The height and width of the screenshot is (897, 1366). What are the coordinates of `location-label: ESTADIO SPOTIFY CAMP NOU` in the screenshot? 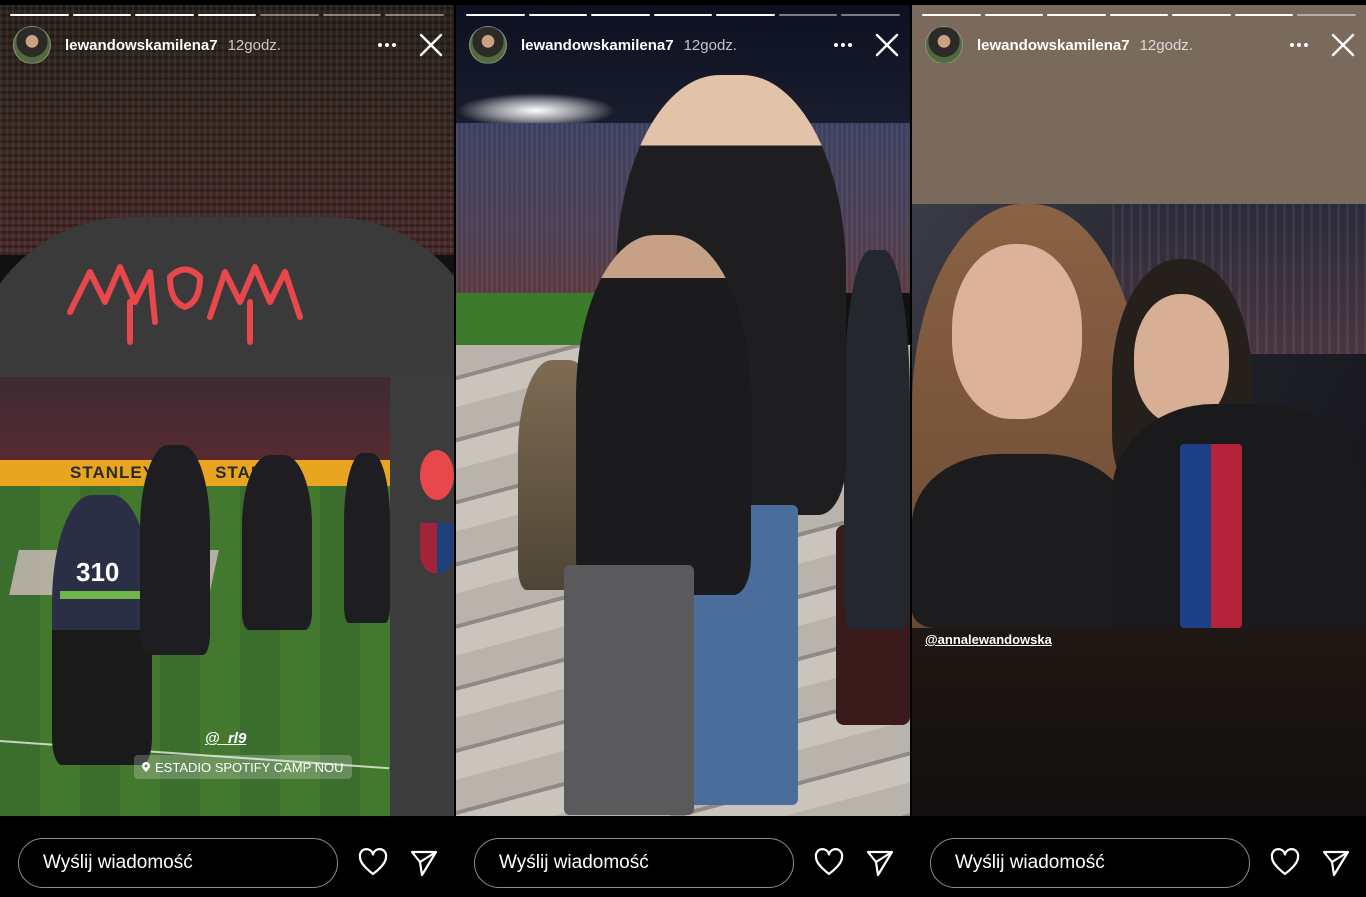 It's located at (249, 767).